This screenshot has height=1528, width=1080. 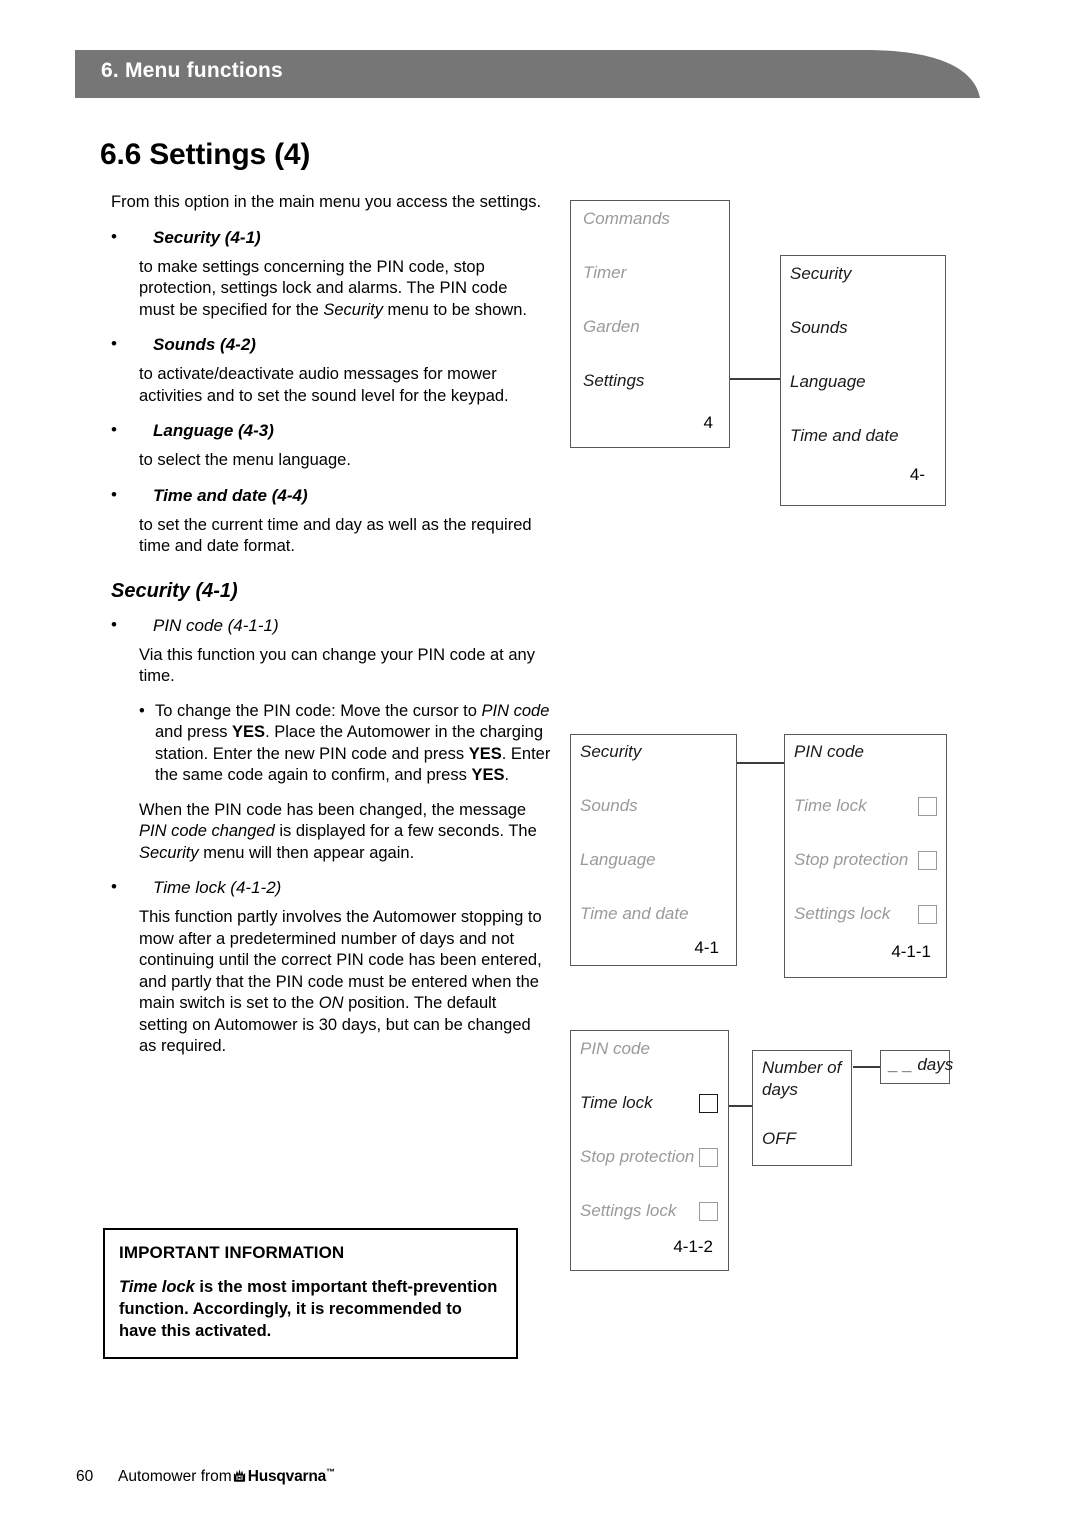 I want to click on menu-code-time-lock: 4-1-2, so click(x=693, y=1246).